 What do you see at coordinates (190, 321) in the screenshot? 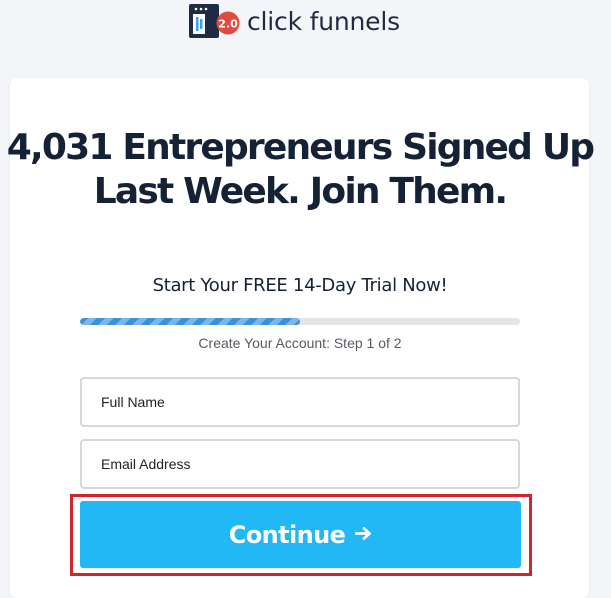
I see `progress-bar-fill` at bounding box center [190, 321].